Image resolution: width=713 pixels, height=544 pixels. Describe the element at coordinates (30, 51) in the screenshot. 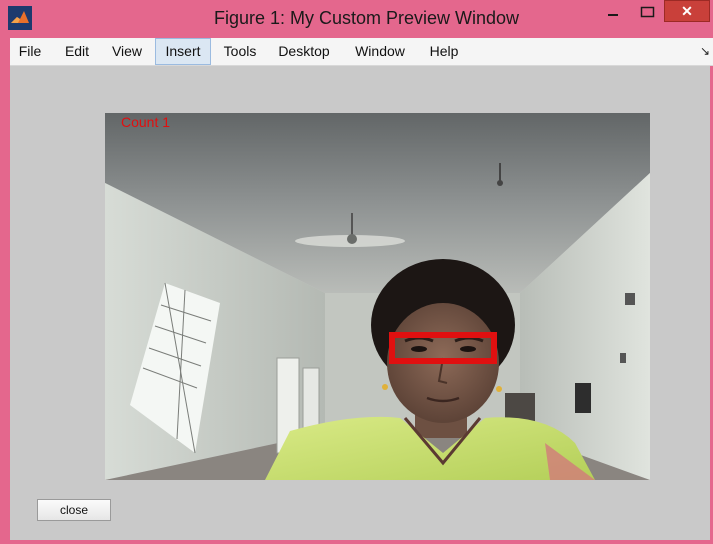

I see `menu-file: File` at that location.